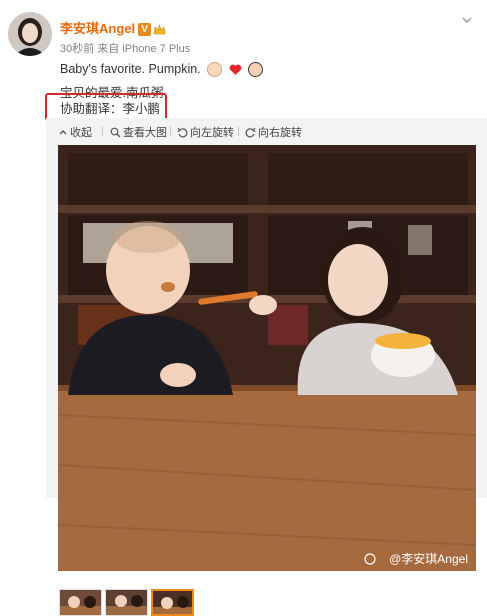  I want to click on avatar, so click(30, 34).